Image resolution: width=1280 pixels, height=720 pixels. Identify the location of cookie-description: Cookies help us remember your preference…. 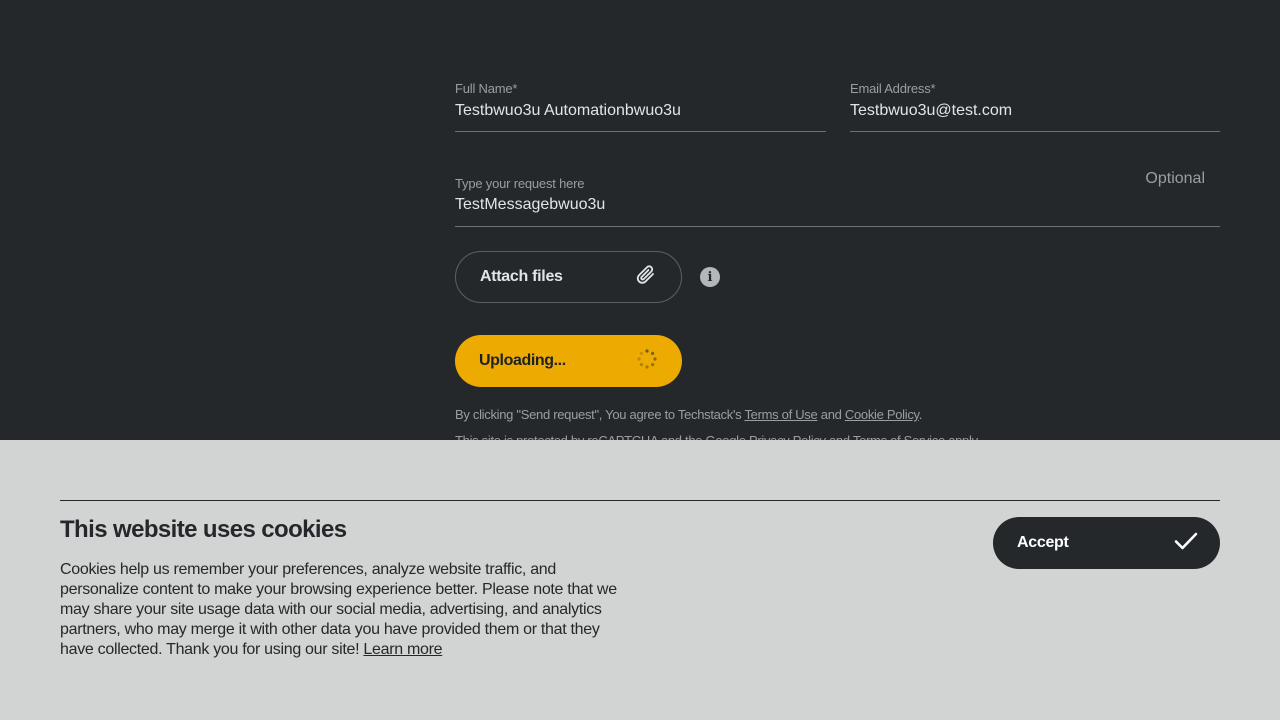
(347, 610).